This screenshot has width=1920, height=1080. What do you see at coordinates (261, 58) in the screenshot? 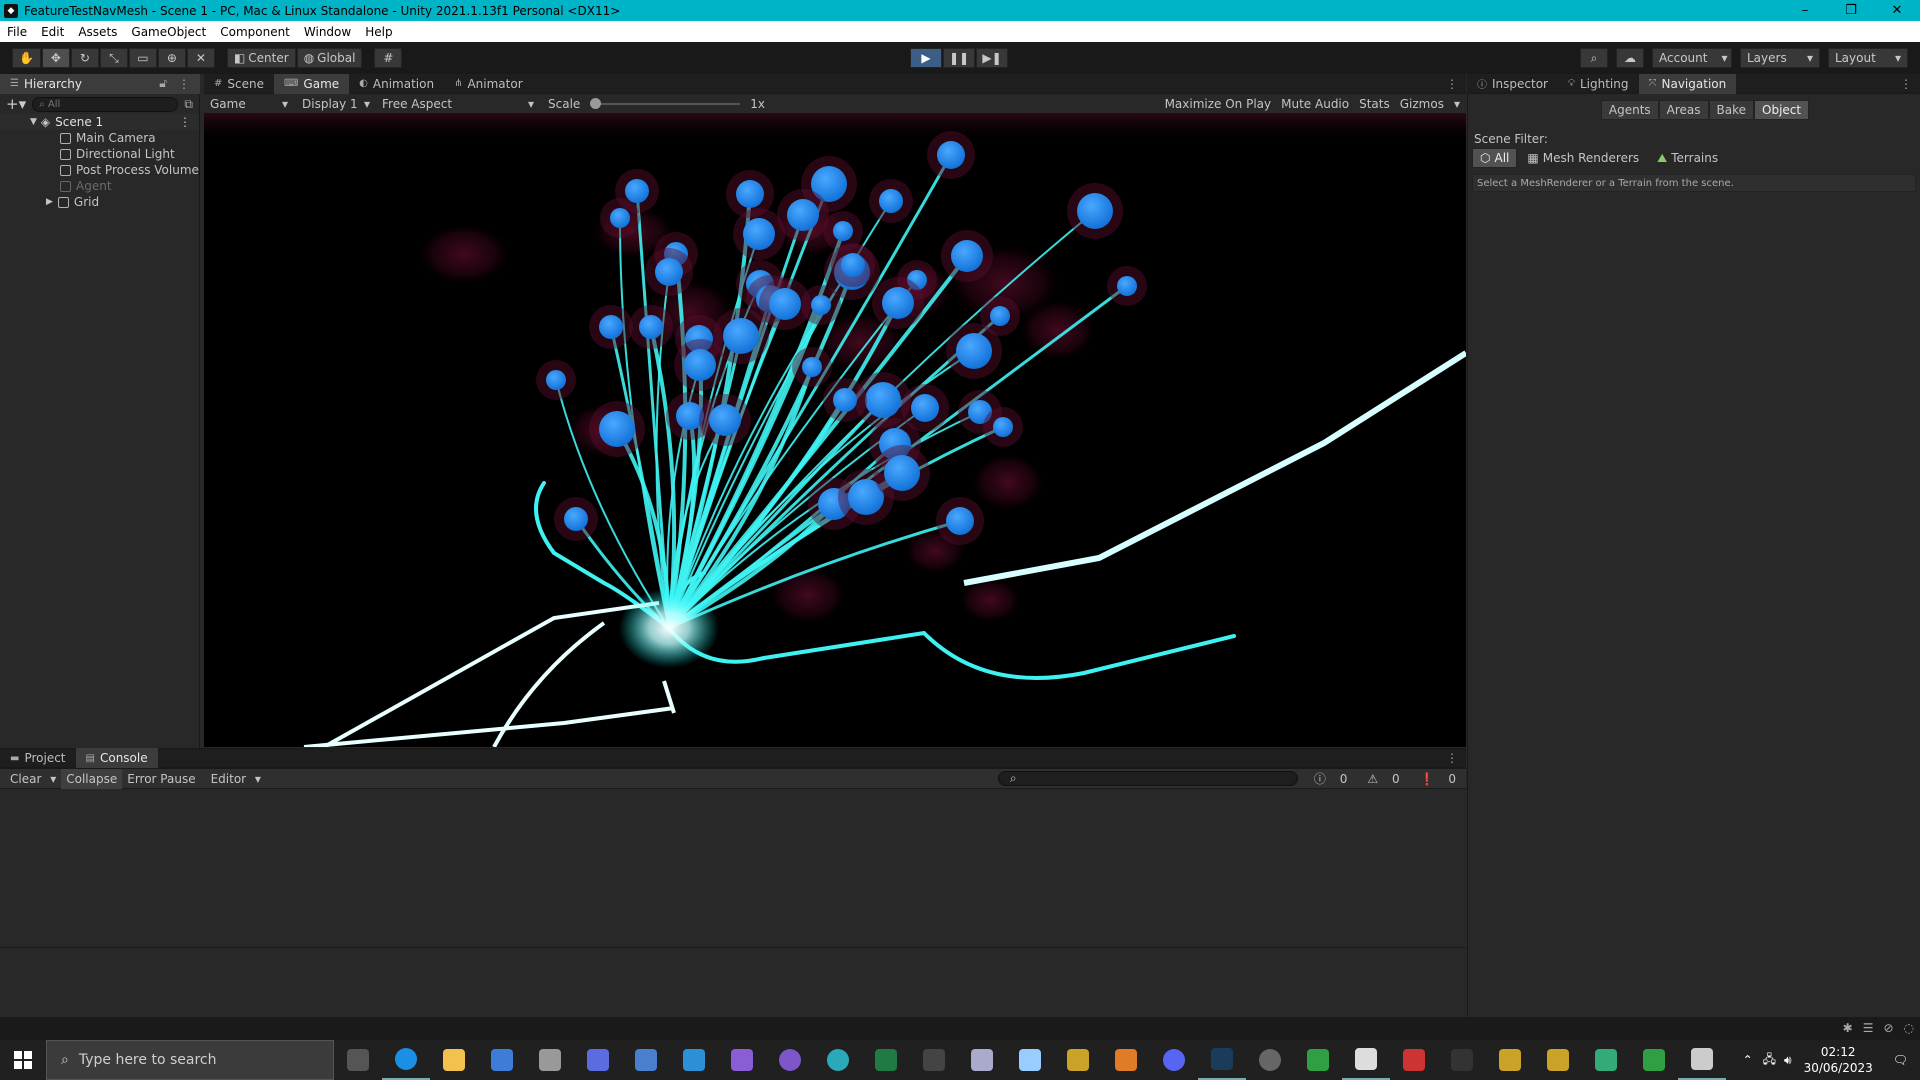
I see `pivot-center-button: ◧ Center` at bounding box center [261, 58].